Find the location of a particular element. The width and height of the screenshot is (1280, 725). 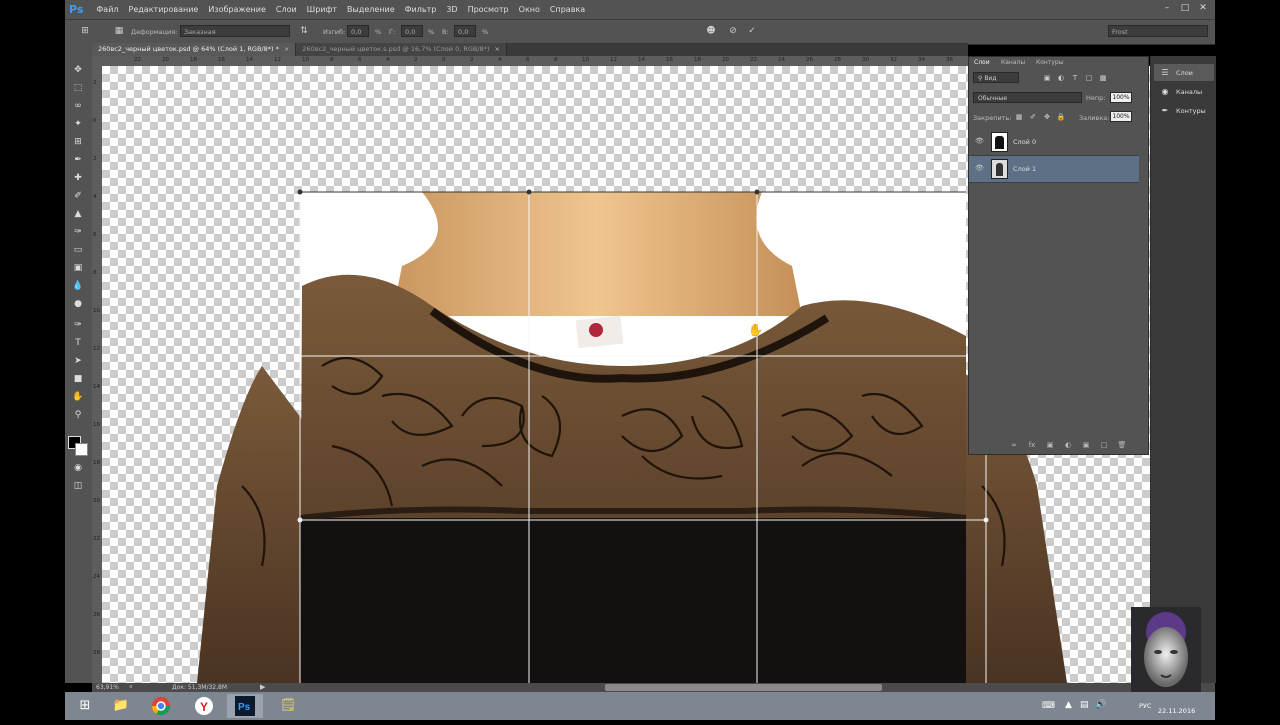

lock-all-icon: 🔒 is located at coordinates (1061, 117).